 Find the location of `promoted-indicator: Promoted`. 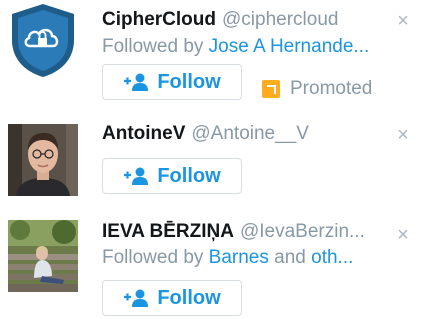

promoted-indicator: Promoted is located at coordinates (317, 89).